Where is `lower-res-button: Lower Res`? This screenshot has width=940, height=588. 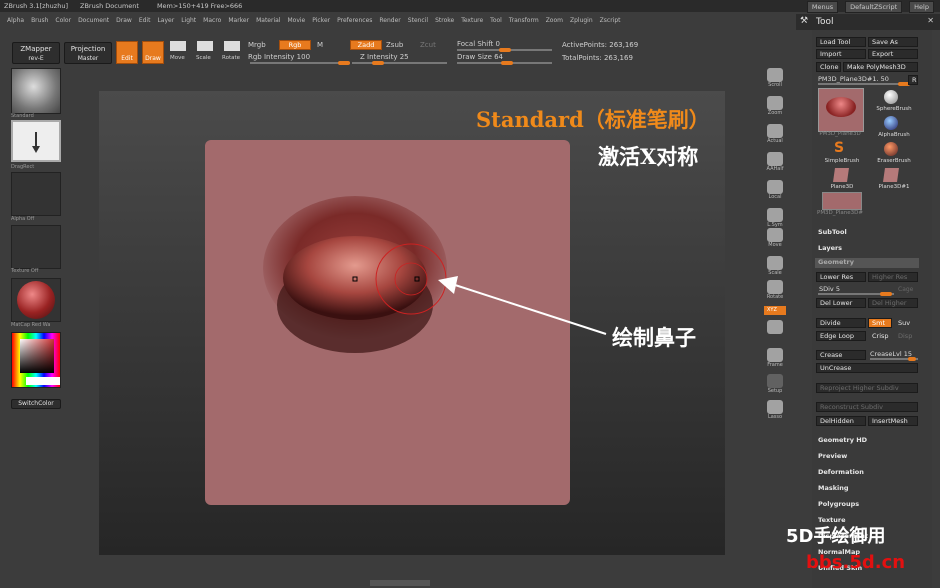 lower-res-button: Lower Res is located at coordinates (841, 277).